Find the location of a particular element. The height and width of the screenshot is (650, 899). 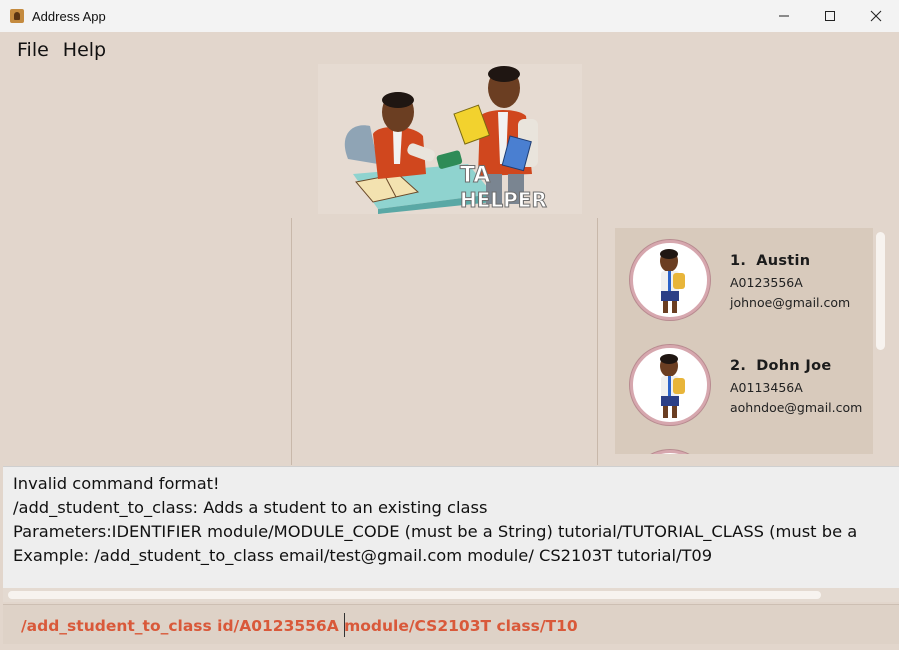

person-name: 2. Dohn Joe is located at coordinates (781, 366).